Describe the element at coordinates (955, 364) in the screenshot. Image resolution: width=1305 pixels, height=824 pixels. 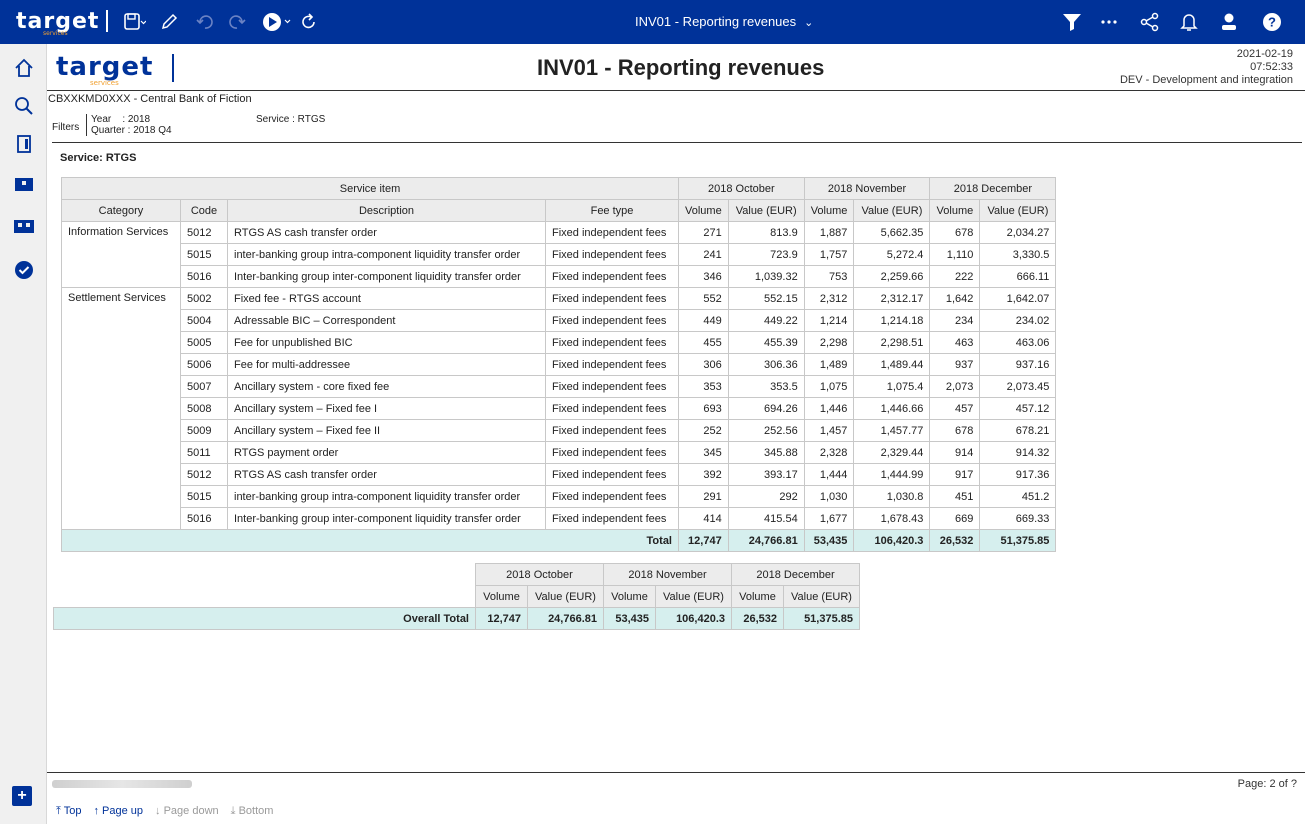
I see `volume-cell: 937` at that location.